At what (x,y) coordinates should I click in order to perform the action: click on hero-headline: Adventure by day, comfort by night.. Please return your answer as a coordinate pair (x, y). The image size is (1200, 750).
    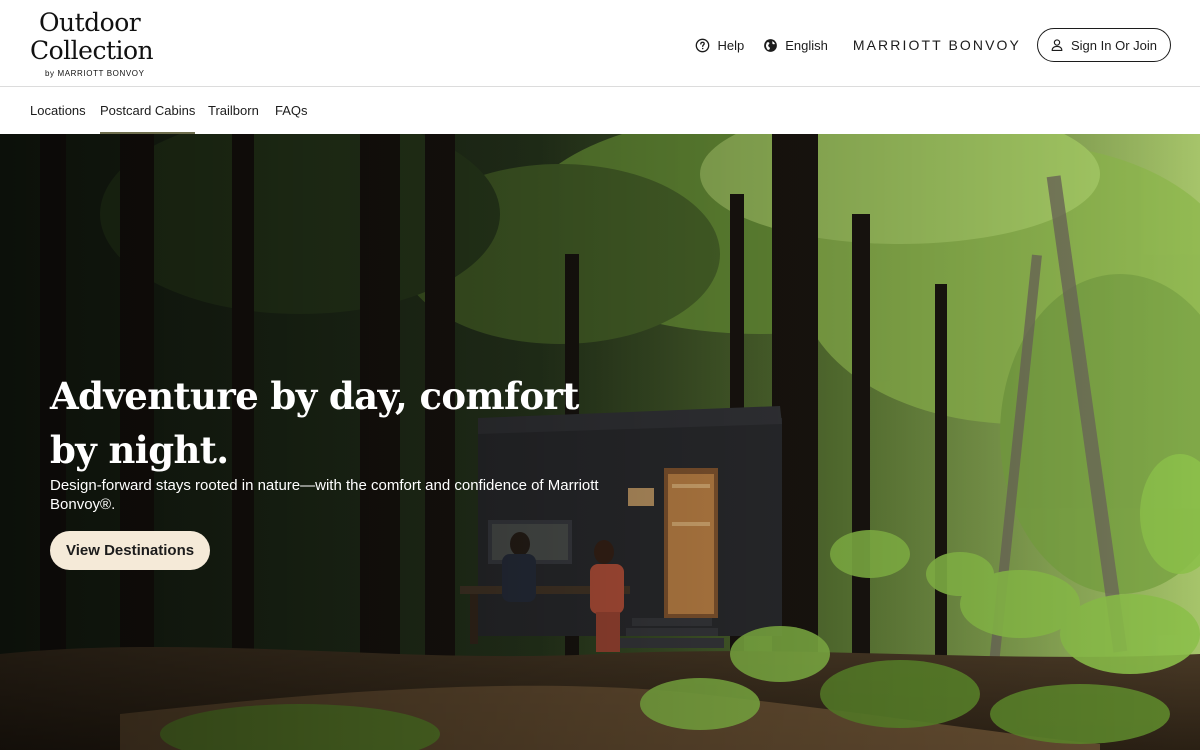
    Looking at the image, I should click on (320, 423).